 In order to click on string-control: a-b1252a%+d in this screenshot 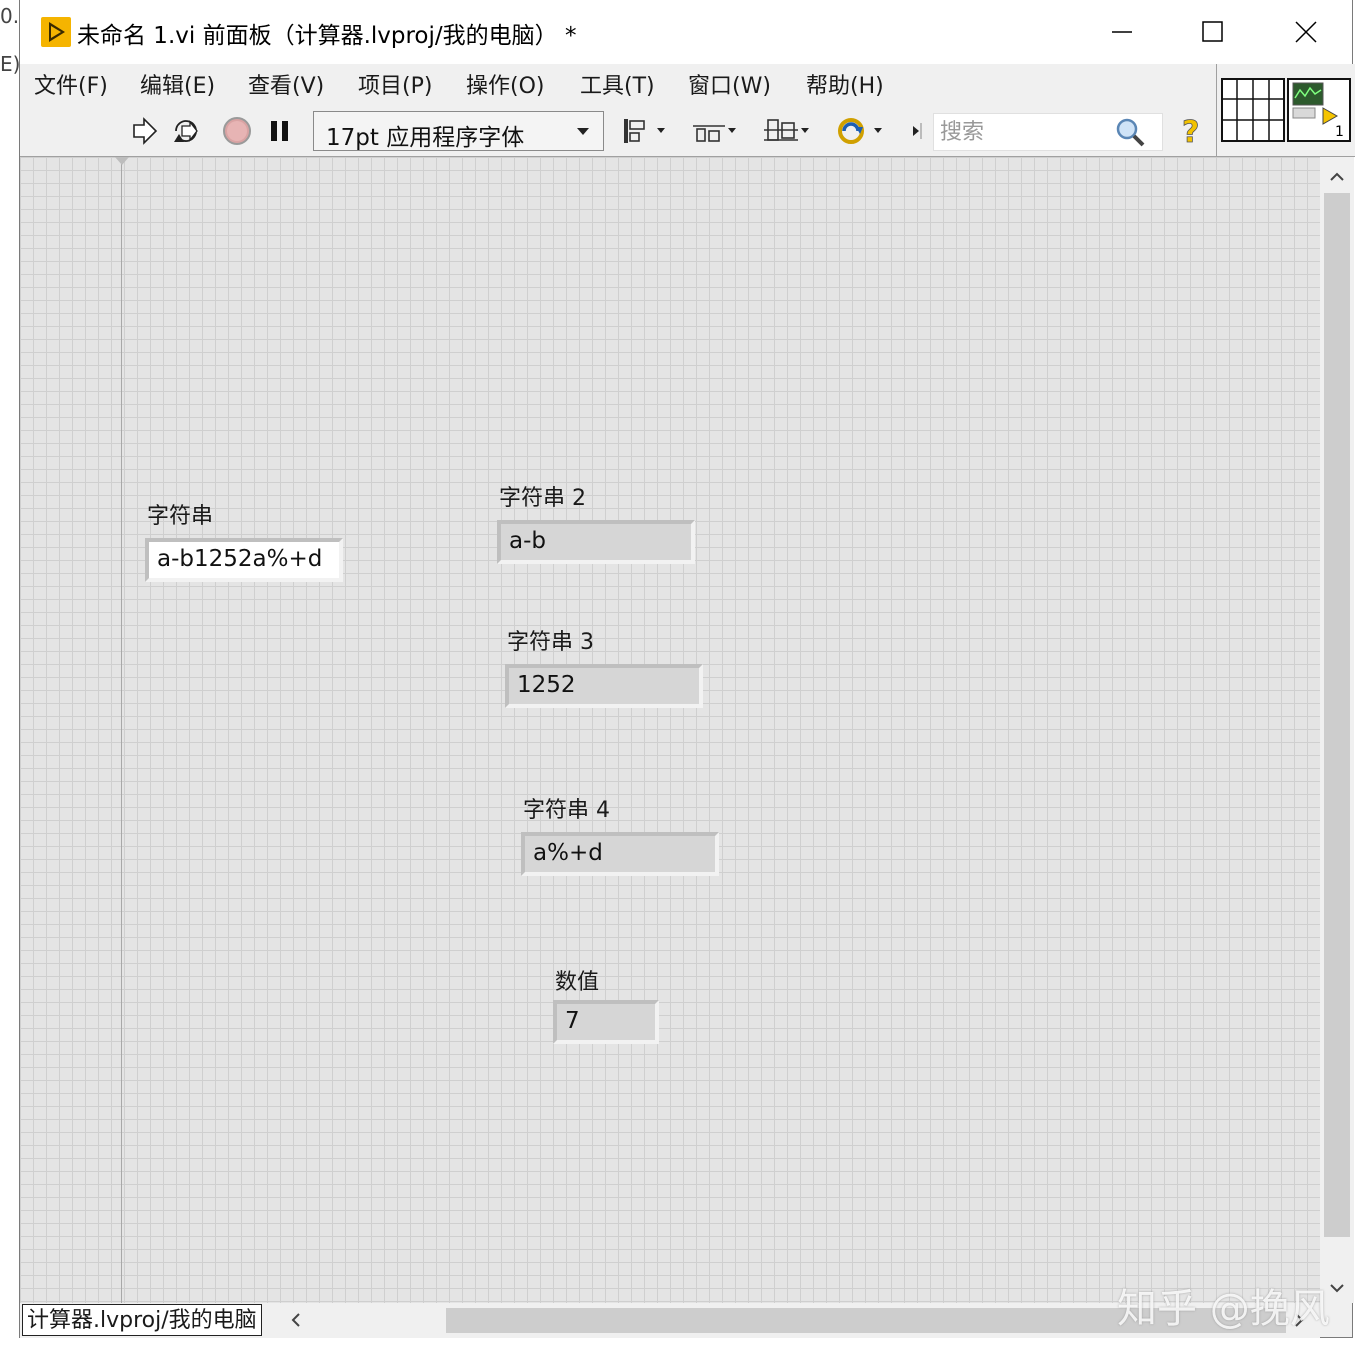, I will do `click(244, 560)`.